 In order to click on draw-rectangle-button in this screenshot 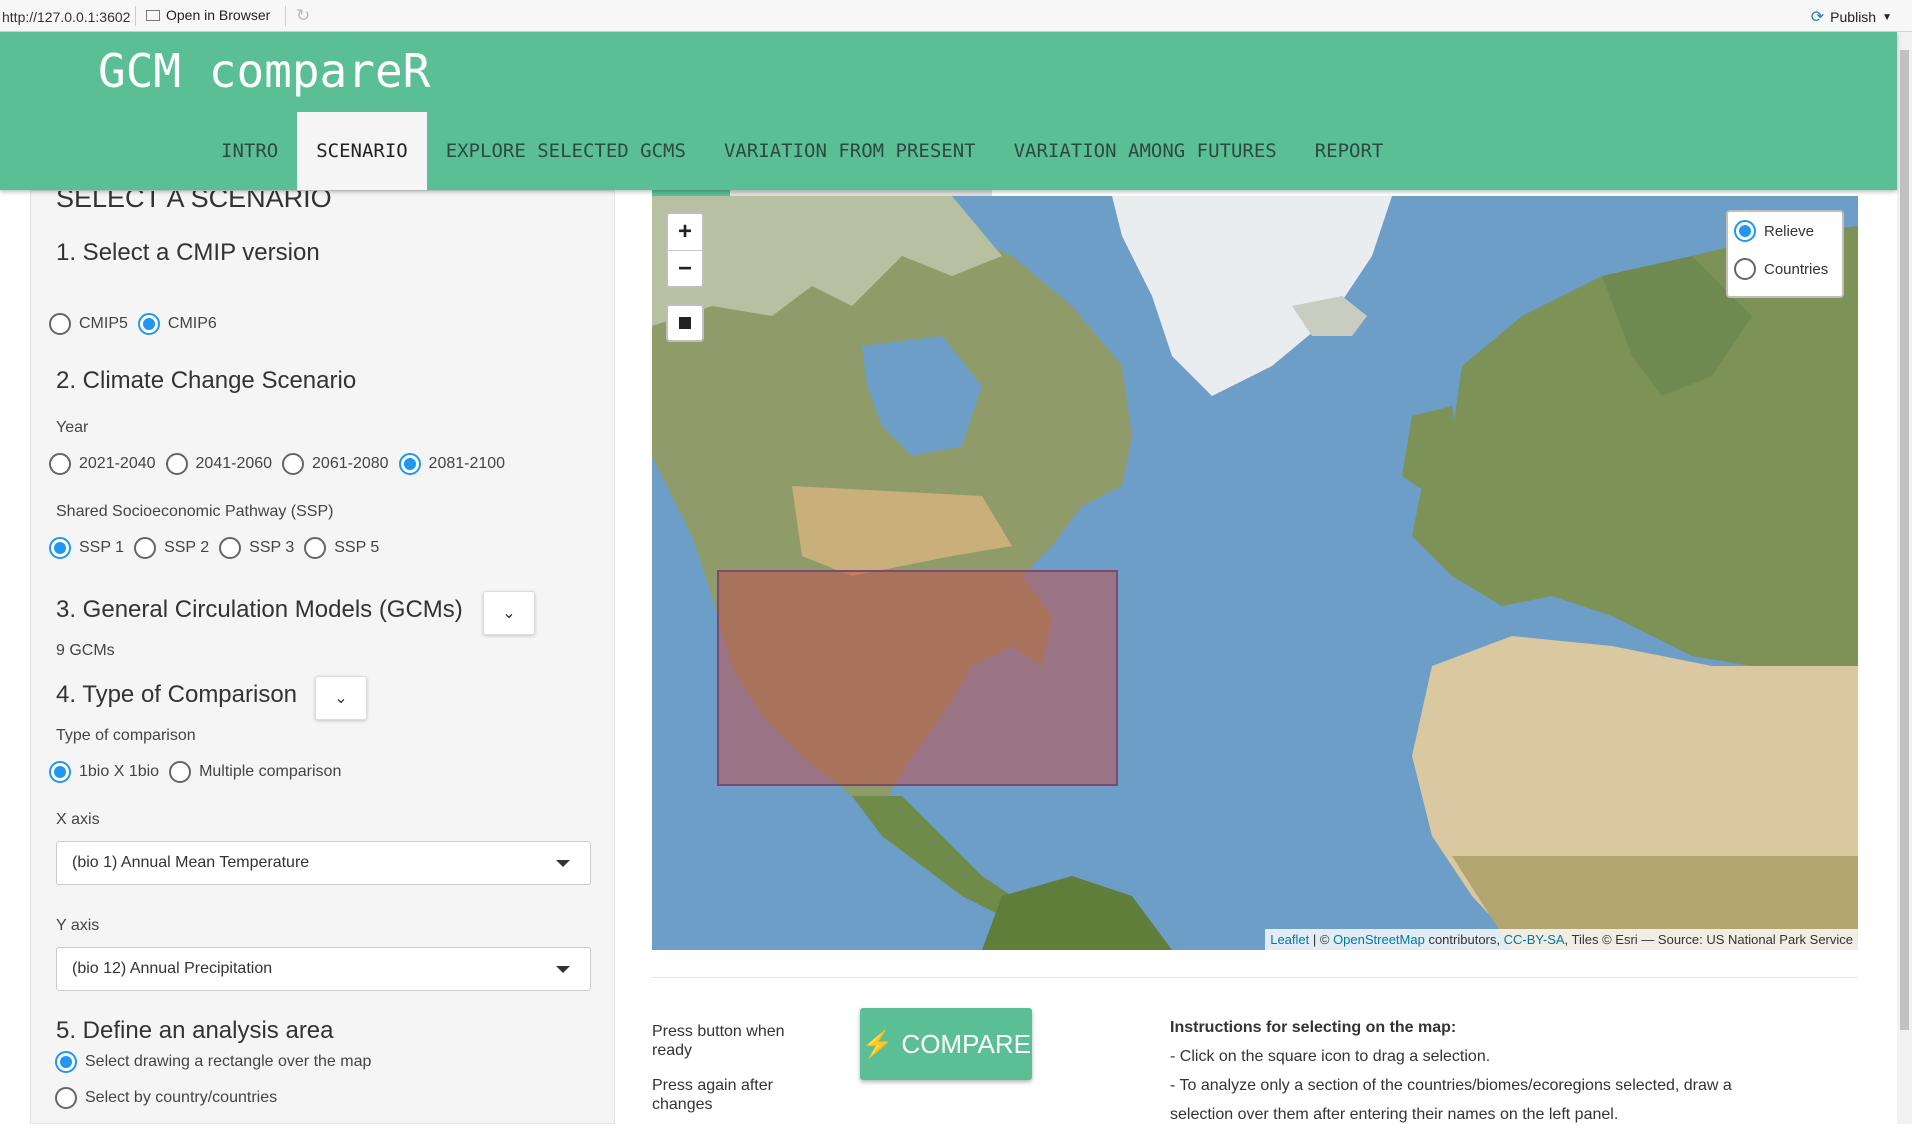, I will do `click(685, 323)`.